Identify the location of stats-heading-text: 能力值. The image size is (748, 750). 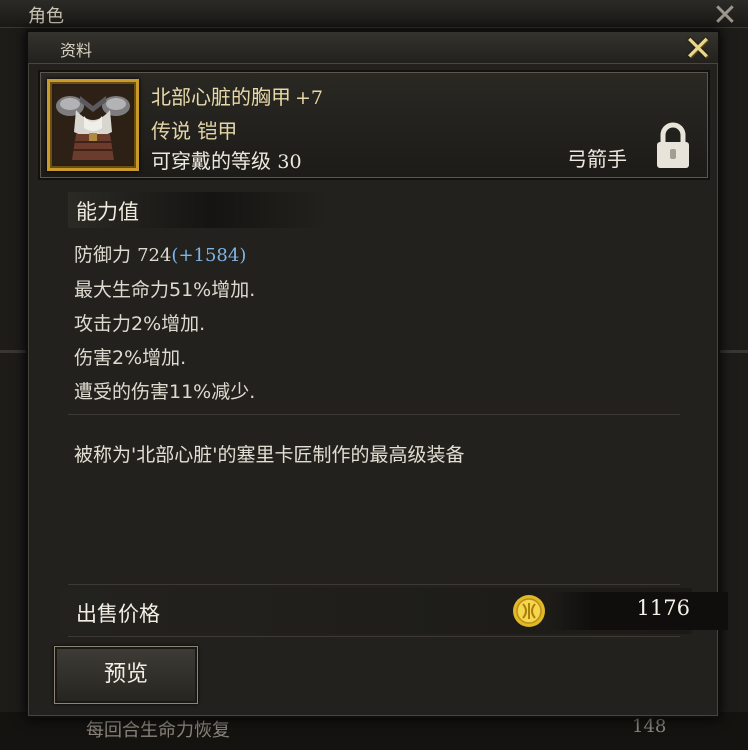
(107, 212).